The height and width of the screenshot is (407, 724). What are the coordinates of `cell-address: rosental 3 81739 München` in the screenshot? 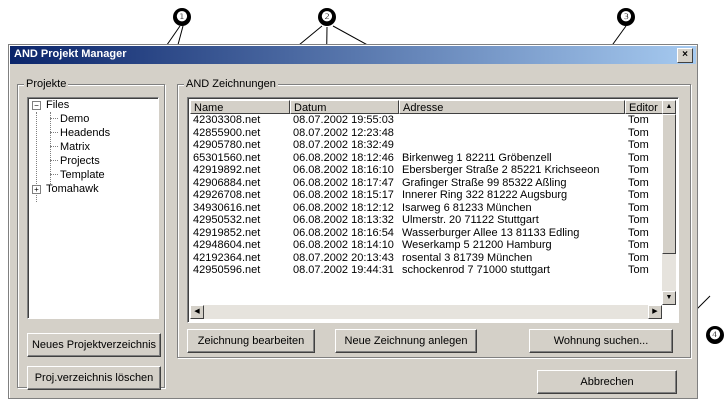 It's located at (467, 257).